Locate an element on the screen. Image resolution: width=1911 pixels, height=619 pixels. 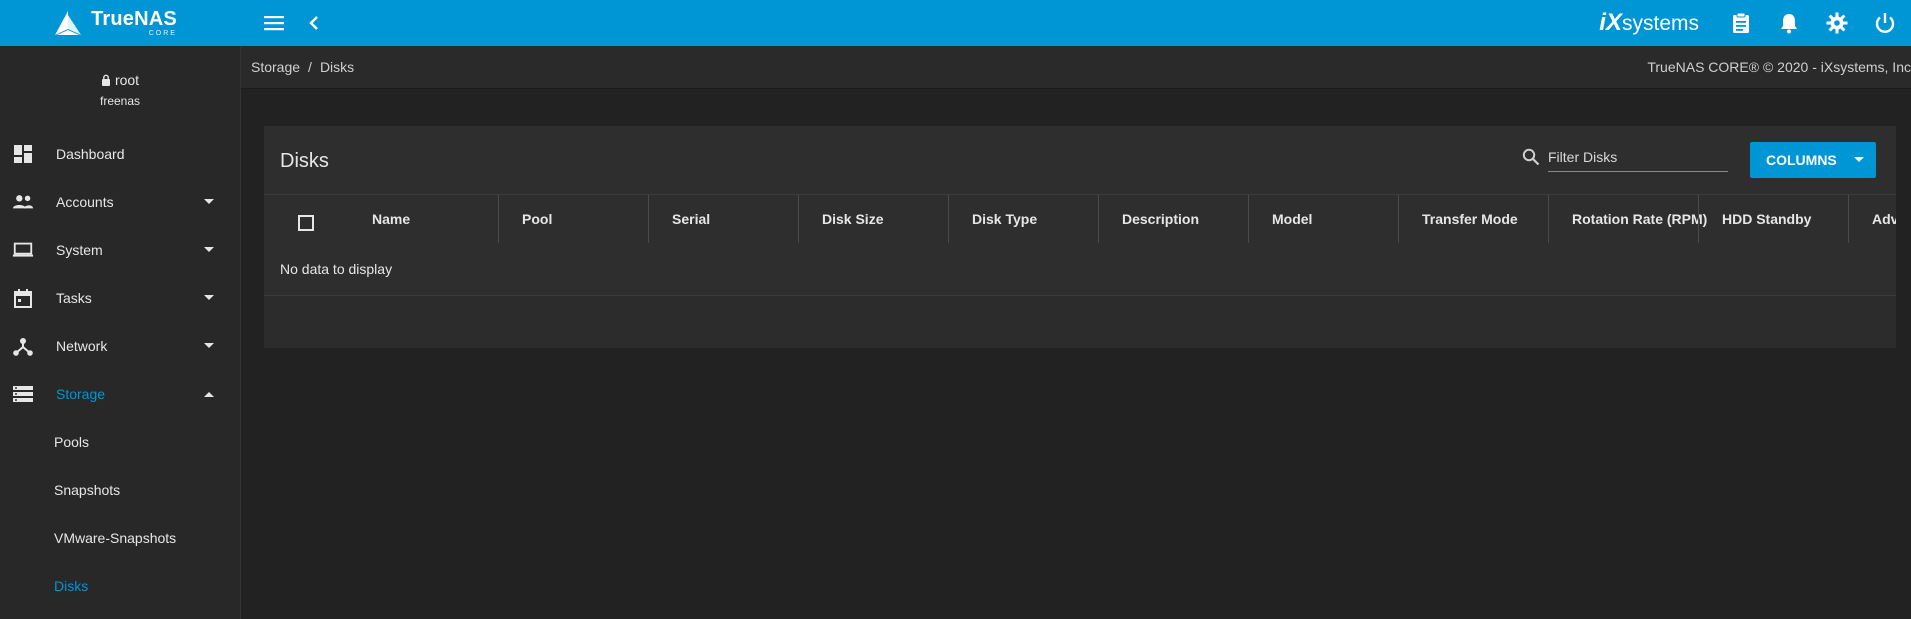
empty-message: No data to display is located at coordinates (336, 269).